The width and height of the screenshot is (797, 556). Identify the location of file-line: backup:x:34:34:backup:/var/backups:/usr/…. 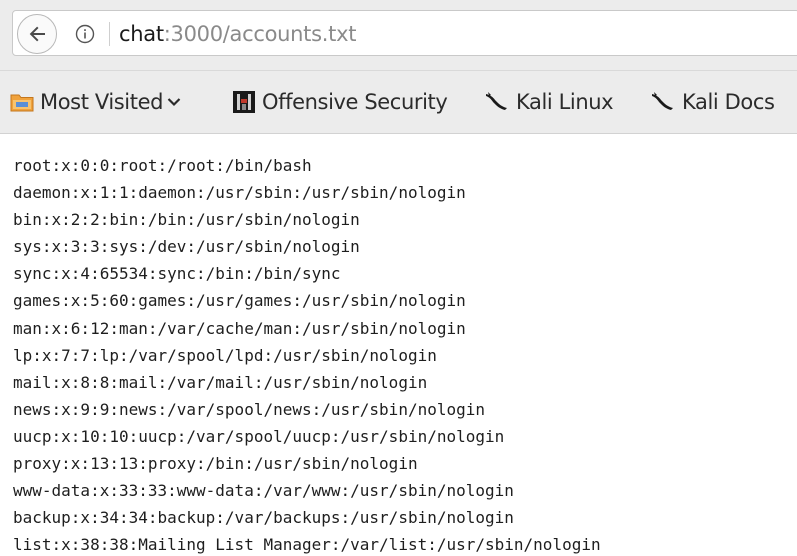
(263, 518).